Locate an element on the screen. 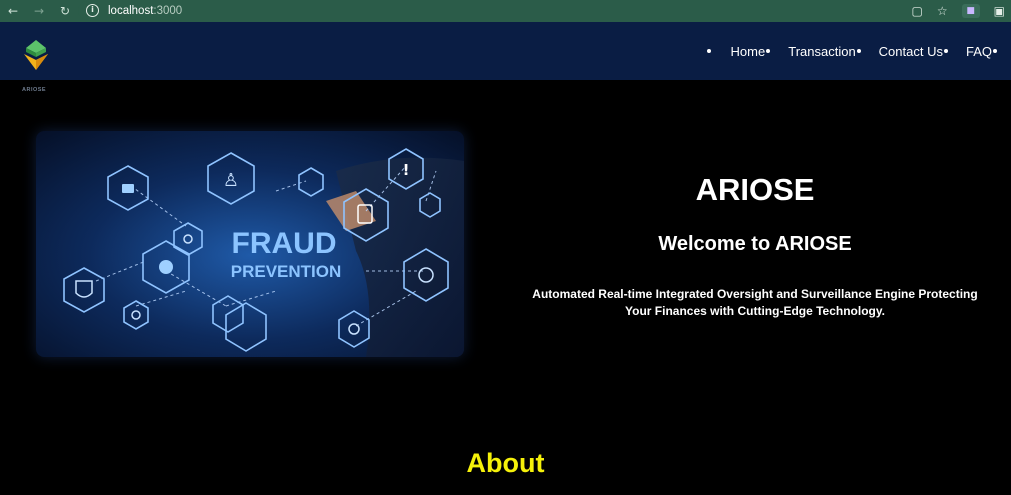 This screenshot has width=1011, height=495. nav-item-faq: FAQ is located at coordinates (981, 51).